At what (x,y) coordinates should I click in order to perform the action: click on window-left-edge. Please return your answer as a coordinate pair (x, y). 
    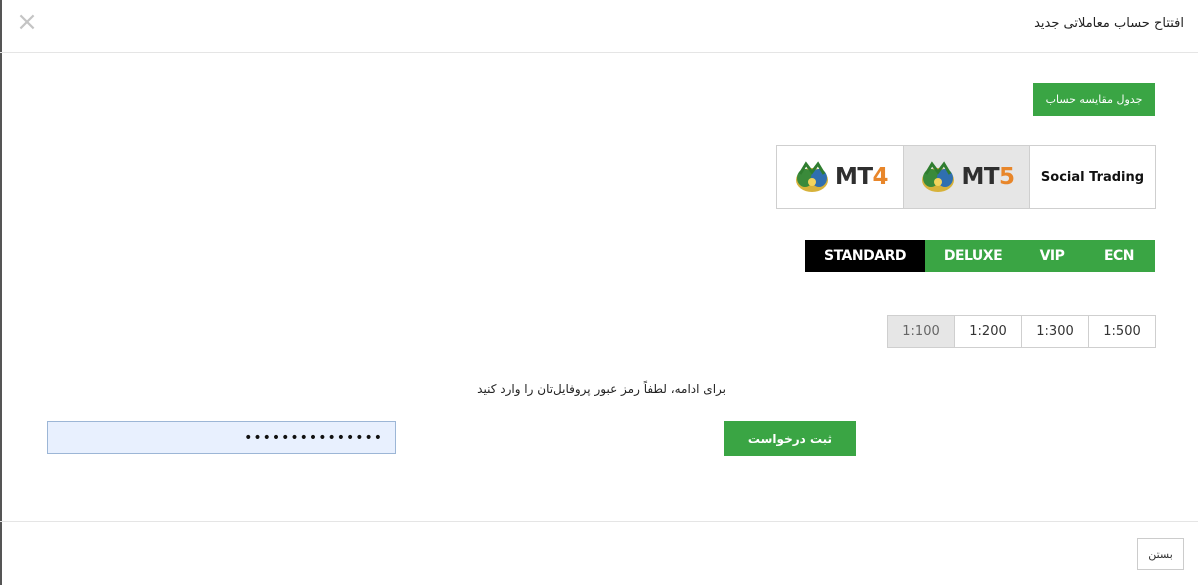
    Looking at the image, I should click on (1, 292).